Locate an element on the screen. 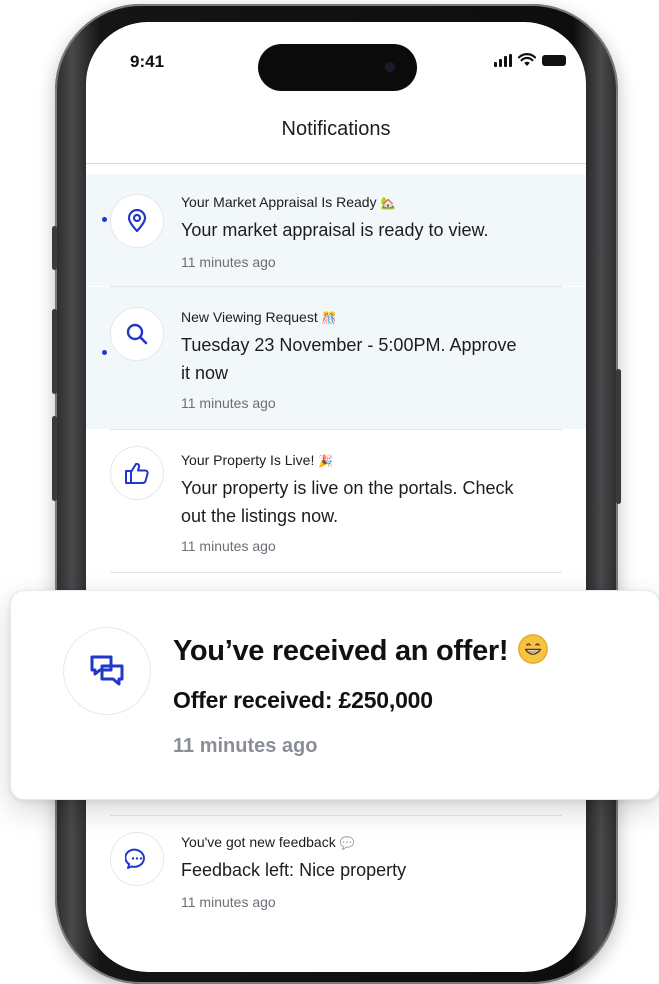  card-title: You’ve received an offer! is located at coordinates (361, 651).